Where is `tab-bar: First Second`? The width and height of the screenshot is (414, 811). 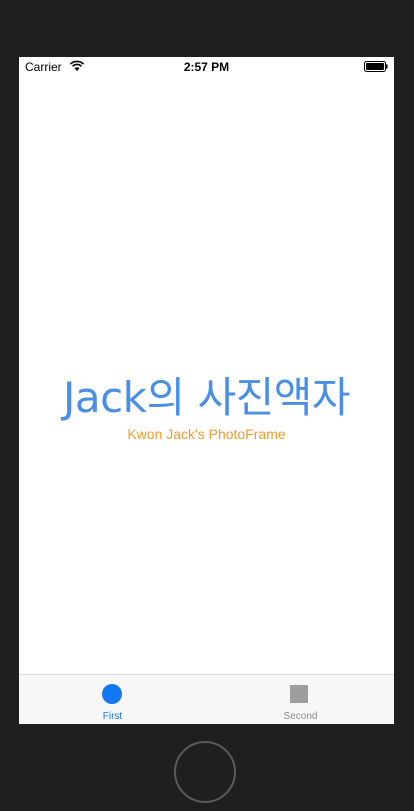
tab-bar: First Second is located at coordinates (206, 699).